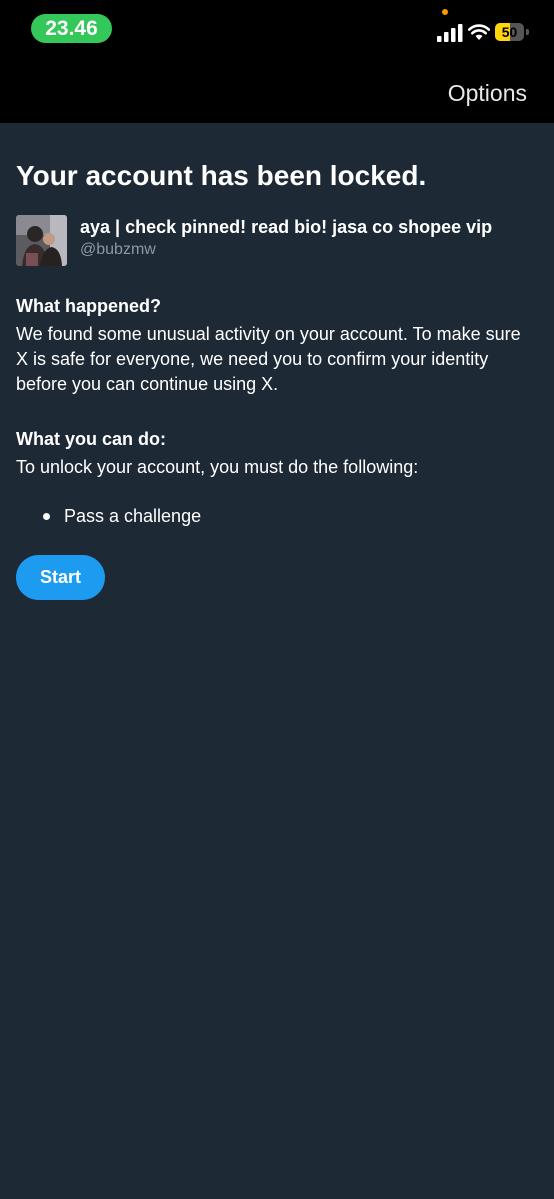  What do you see at coordinates (445, 12) in the screenshot?
I see `privacy-indicator-dot` at bounding box center [445, 12].